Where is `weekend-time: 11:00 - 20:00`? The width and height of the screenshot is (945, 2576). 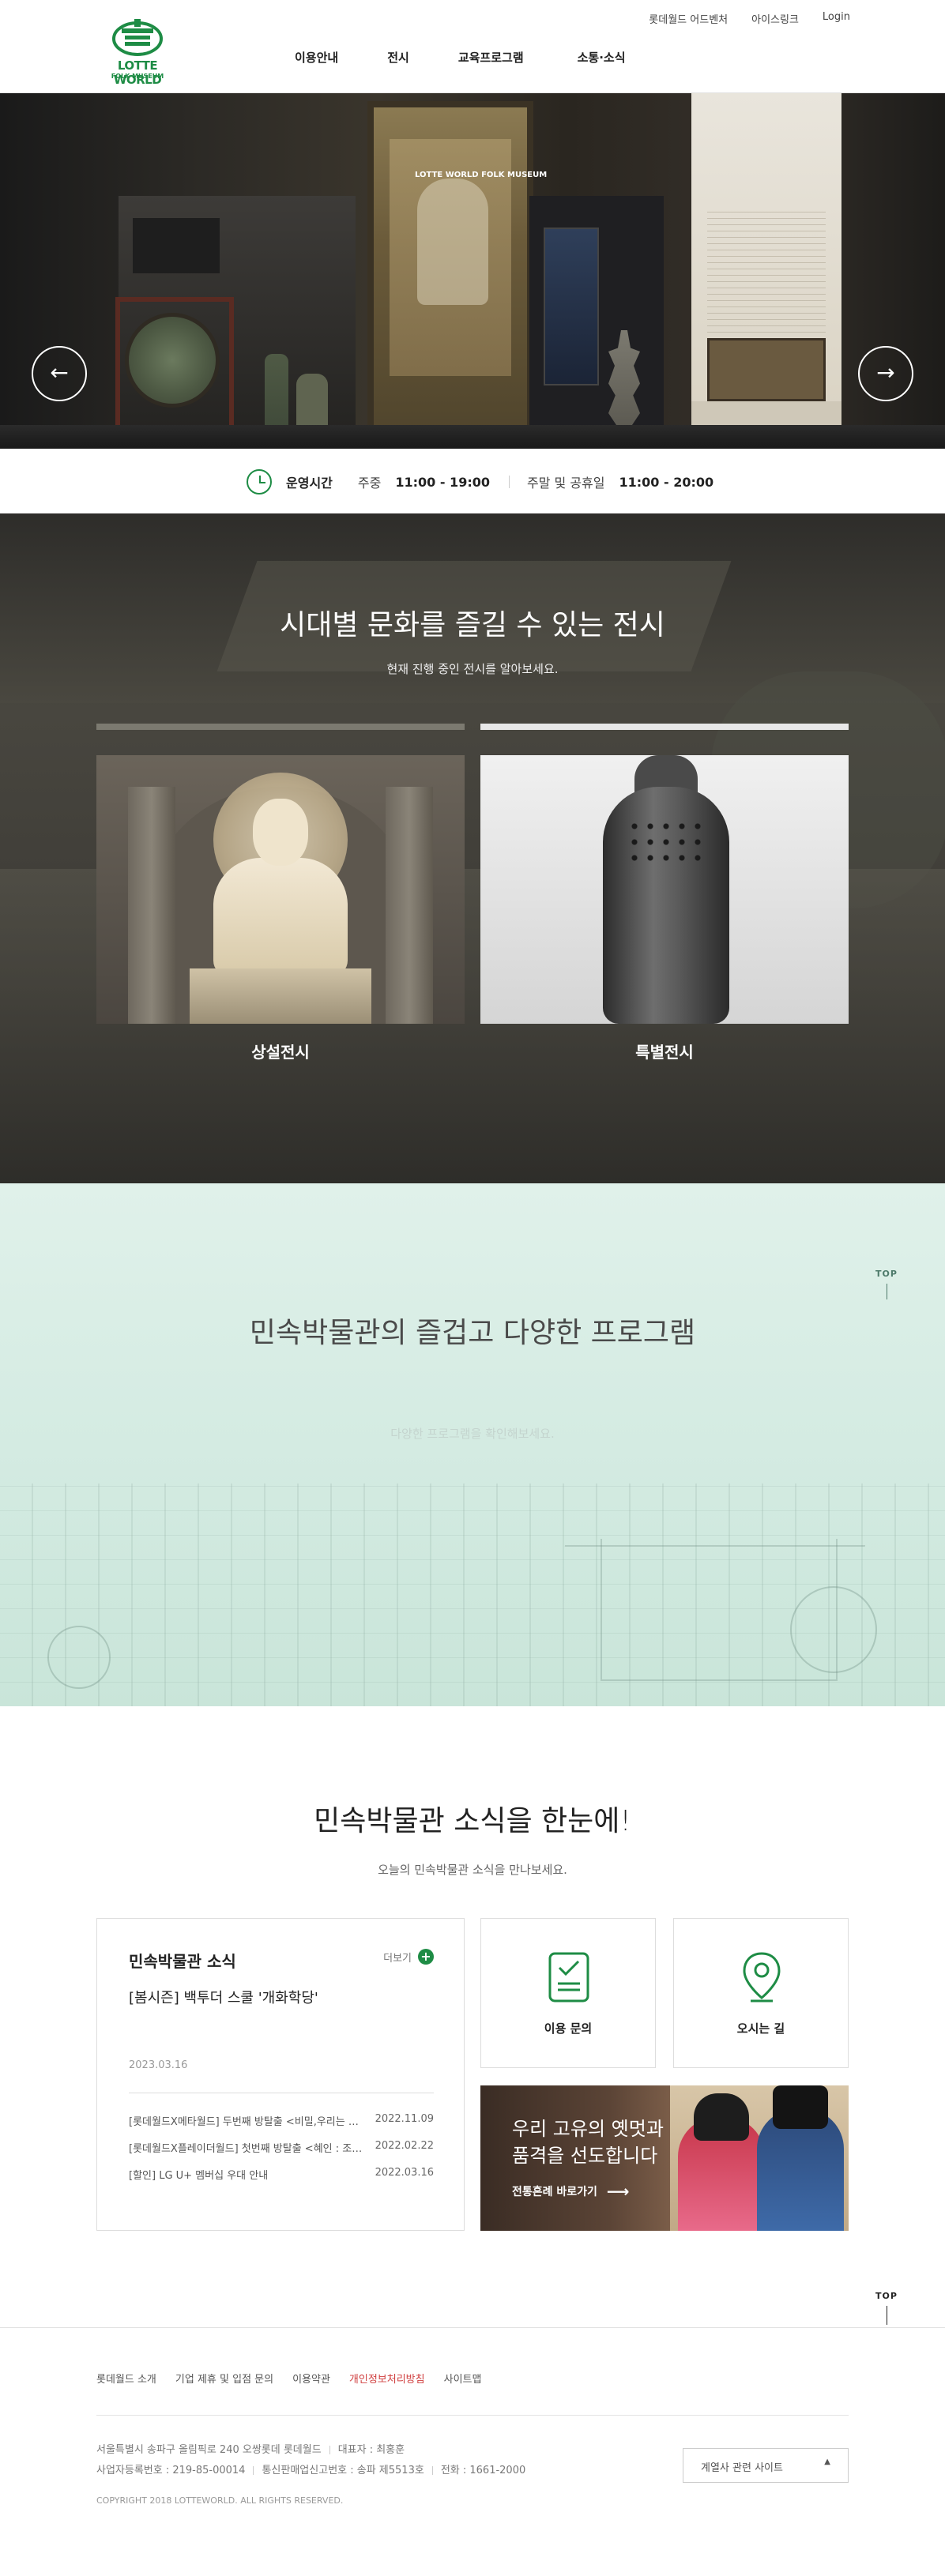 weekend-time: 11:00 - 20:00 is located at coordinates (666, 482).